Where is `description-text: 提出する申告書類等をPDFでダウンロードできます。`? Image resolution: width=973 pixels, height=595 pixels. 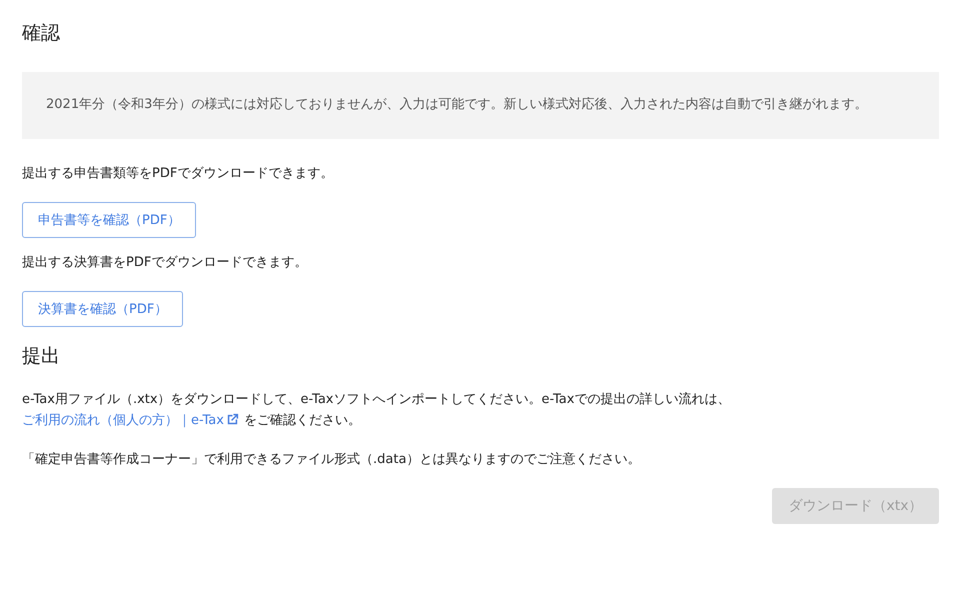 description-text: 提出する申告書類等をPDFでダウンロードできます。 is located at coordinates (178, 174).